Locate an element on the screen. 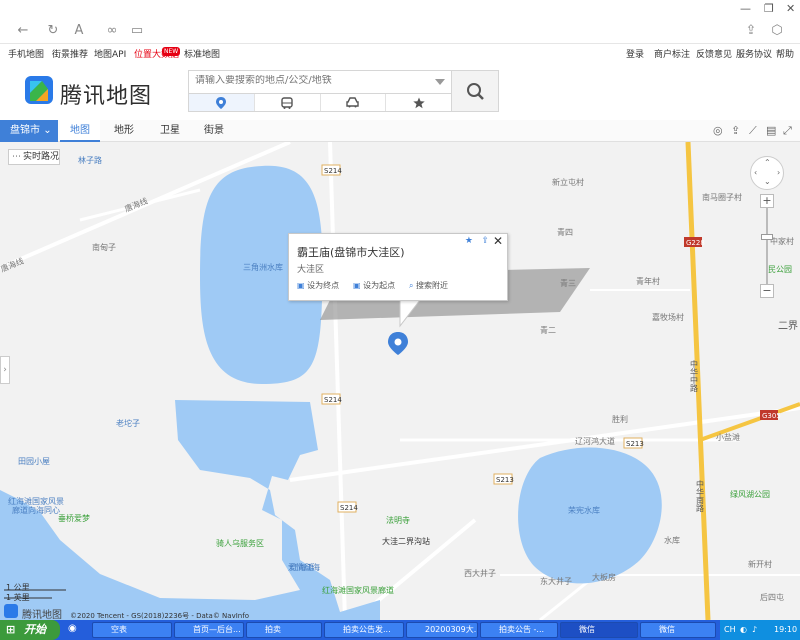 Image resolution: width=800 pixels, height=640 pixels. road-label: 唐海线 is located at coordinates (12, 265).